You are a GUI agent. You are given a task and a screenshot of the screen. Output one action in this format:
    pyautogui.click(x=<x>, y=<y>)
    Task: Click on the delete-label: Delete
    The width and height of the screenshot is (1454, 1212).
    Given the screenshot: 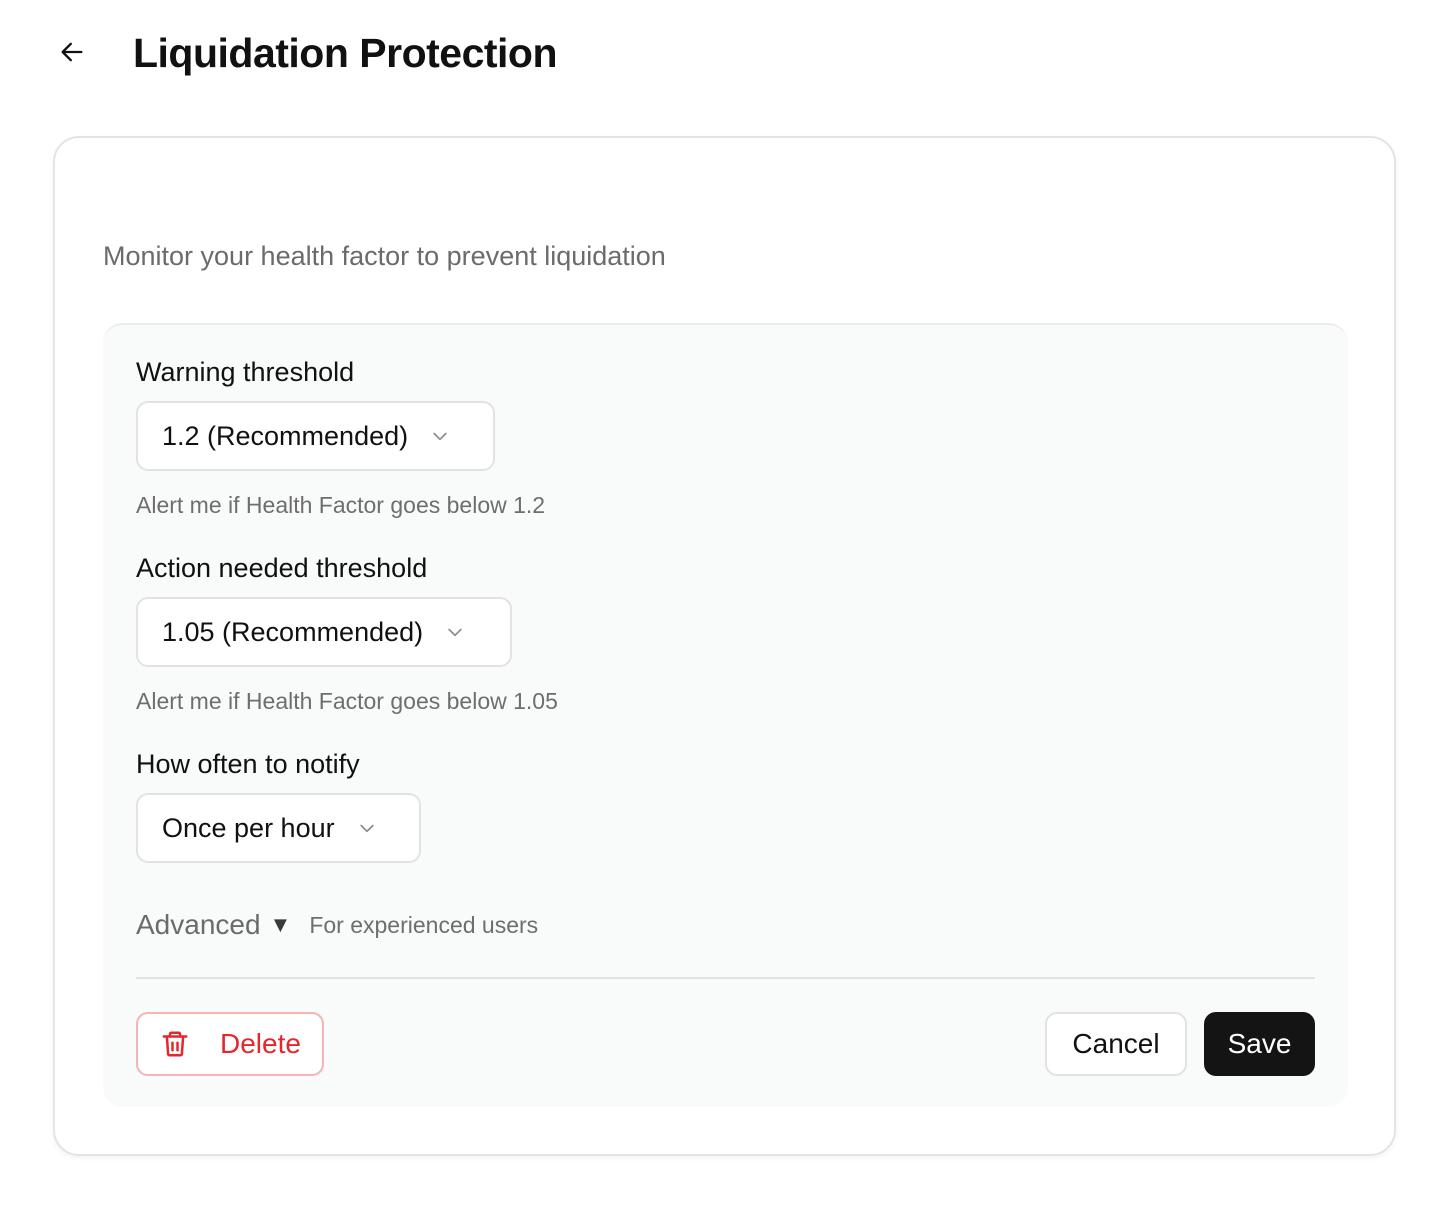 What is the action you would take?
    pyautogui.click(x=260, y=1043)
    